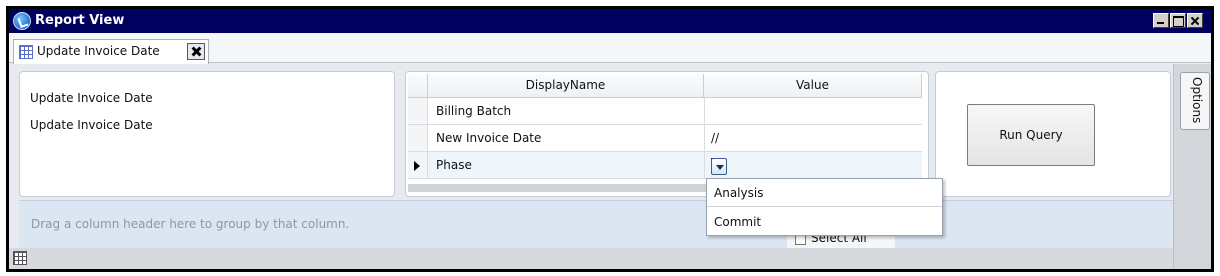 The image size is (1220, 276). I want to click on row-selector-header, so click(418, 86).